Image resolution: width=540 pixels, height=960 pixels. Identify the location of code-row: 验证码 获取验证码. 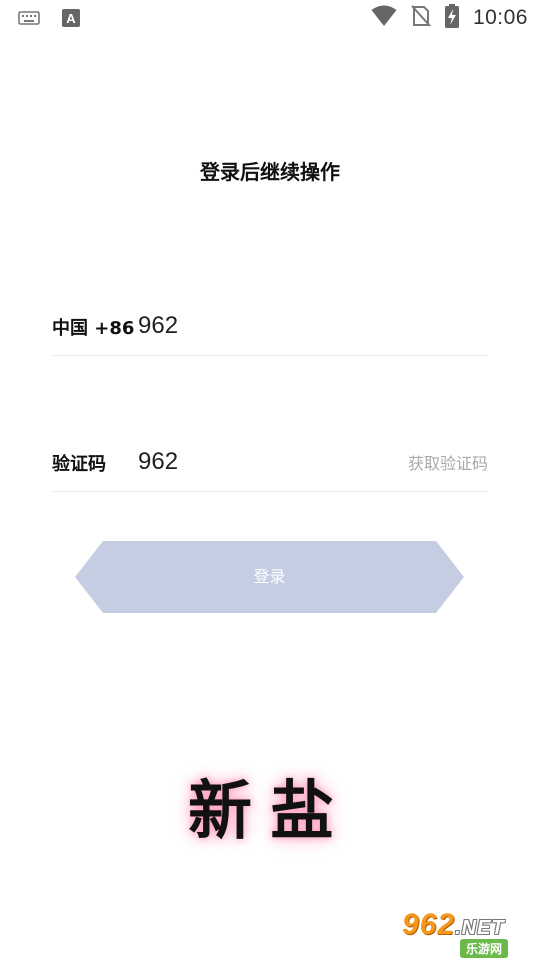
(270, 464).